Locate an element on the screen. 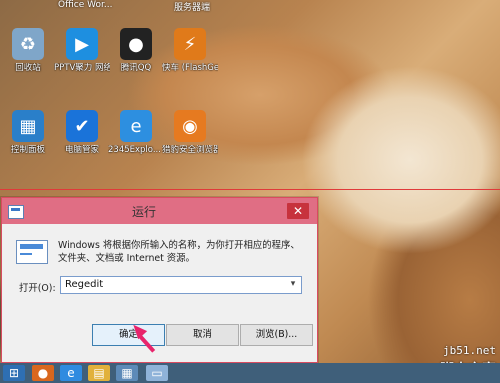 Image resolution: width=500 pixels, height=383 pixels. flashget-icon: ⚡ is located at coordinates (190, 44).